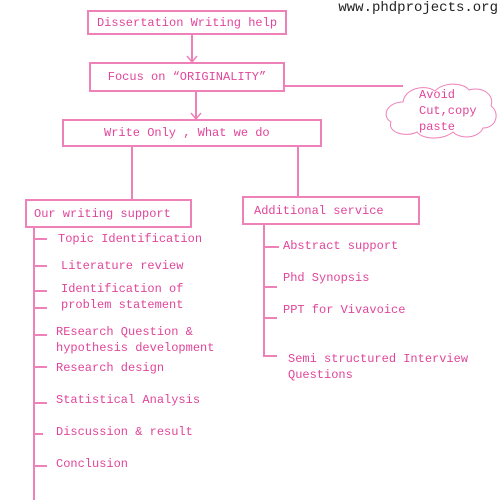  I want to click on left-item-literature-review: Literature review, so click(122, 266).